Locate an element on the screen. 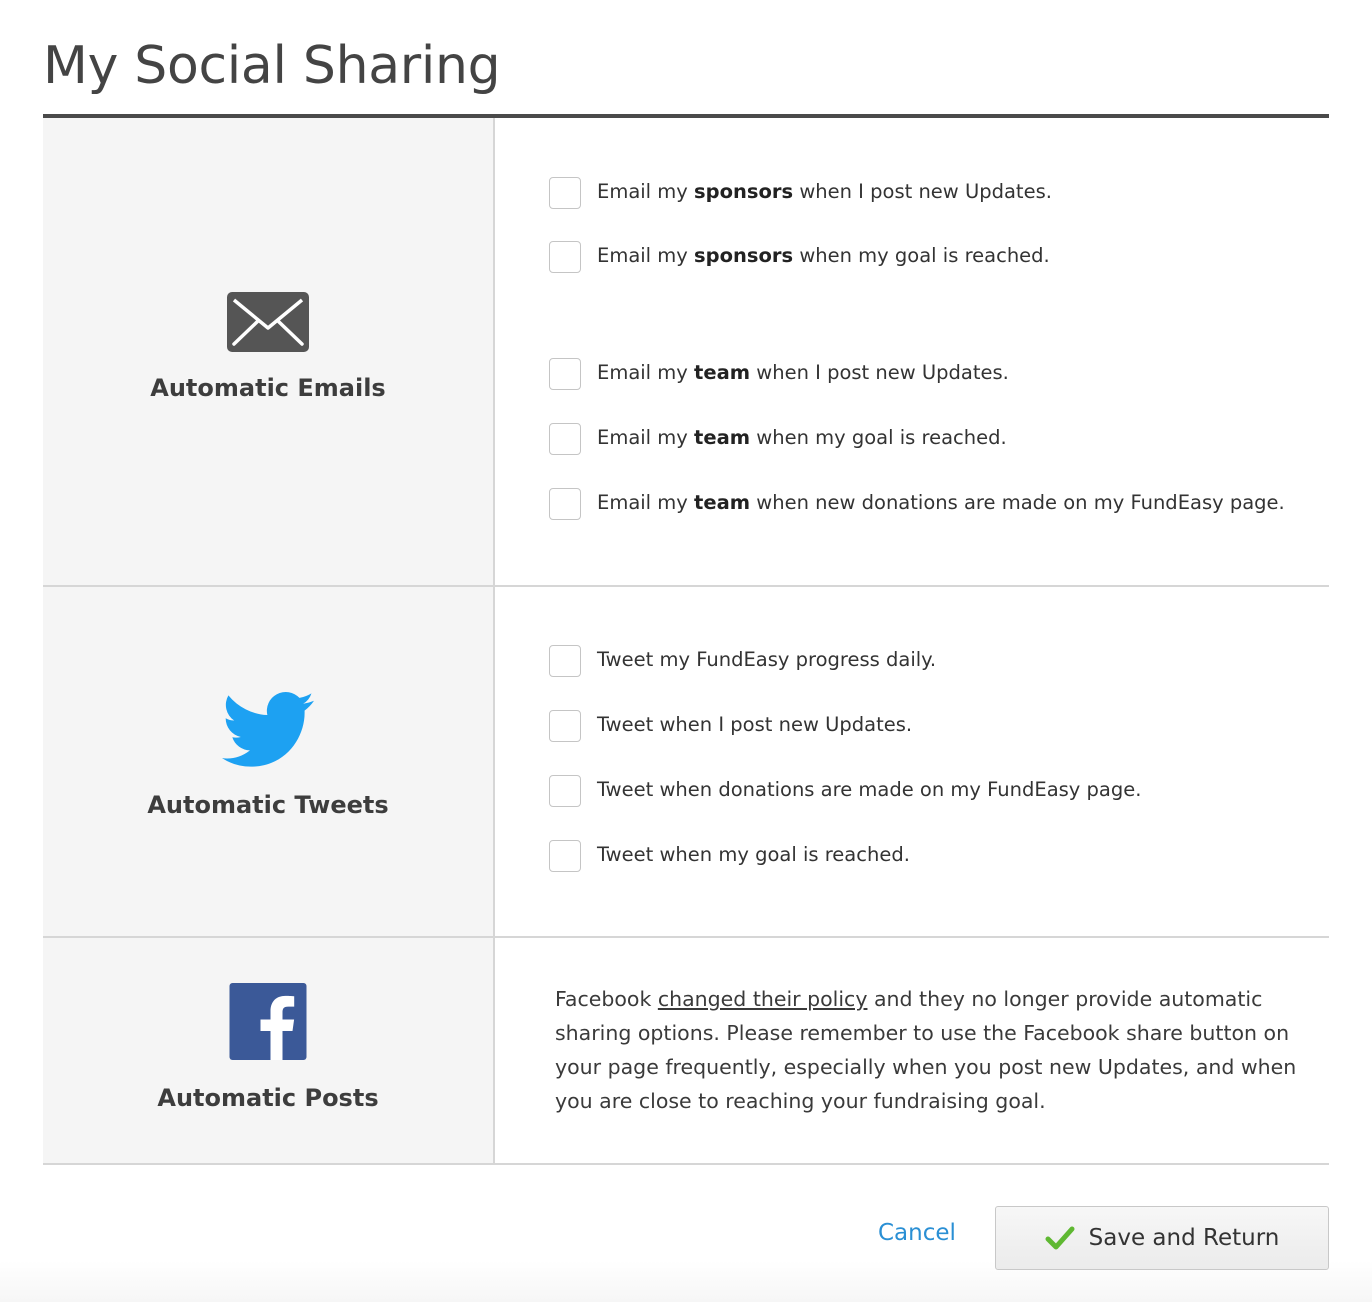 The image size is (1372, 1302). changed-their-policy-link: changed their policy is located at coordinates (763, 999).